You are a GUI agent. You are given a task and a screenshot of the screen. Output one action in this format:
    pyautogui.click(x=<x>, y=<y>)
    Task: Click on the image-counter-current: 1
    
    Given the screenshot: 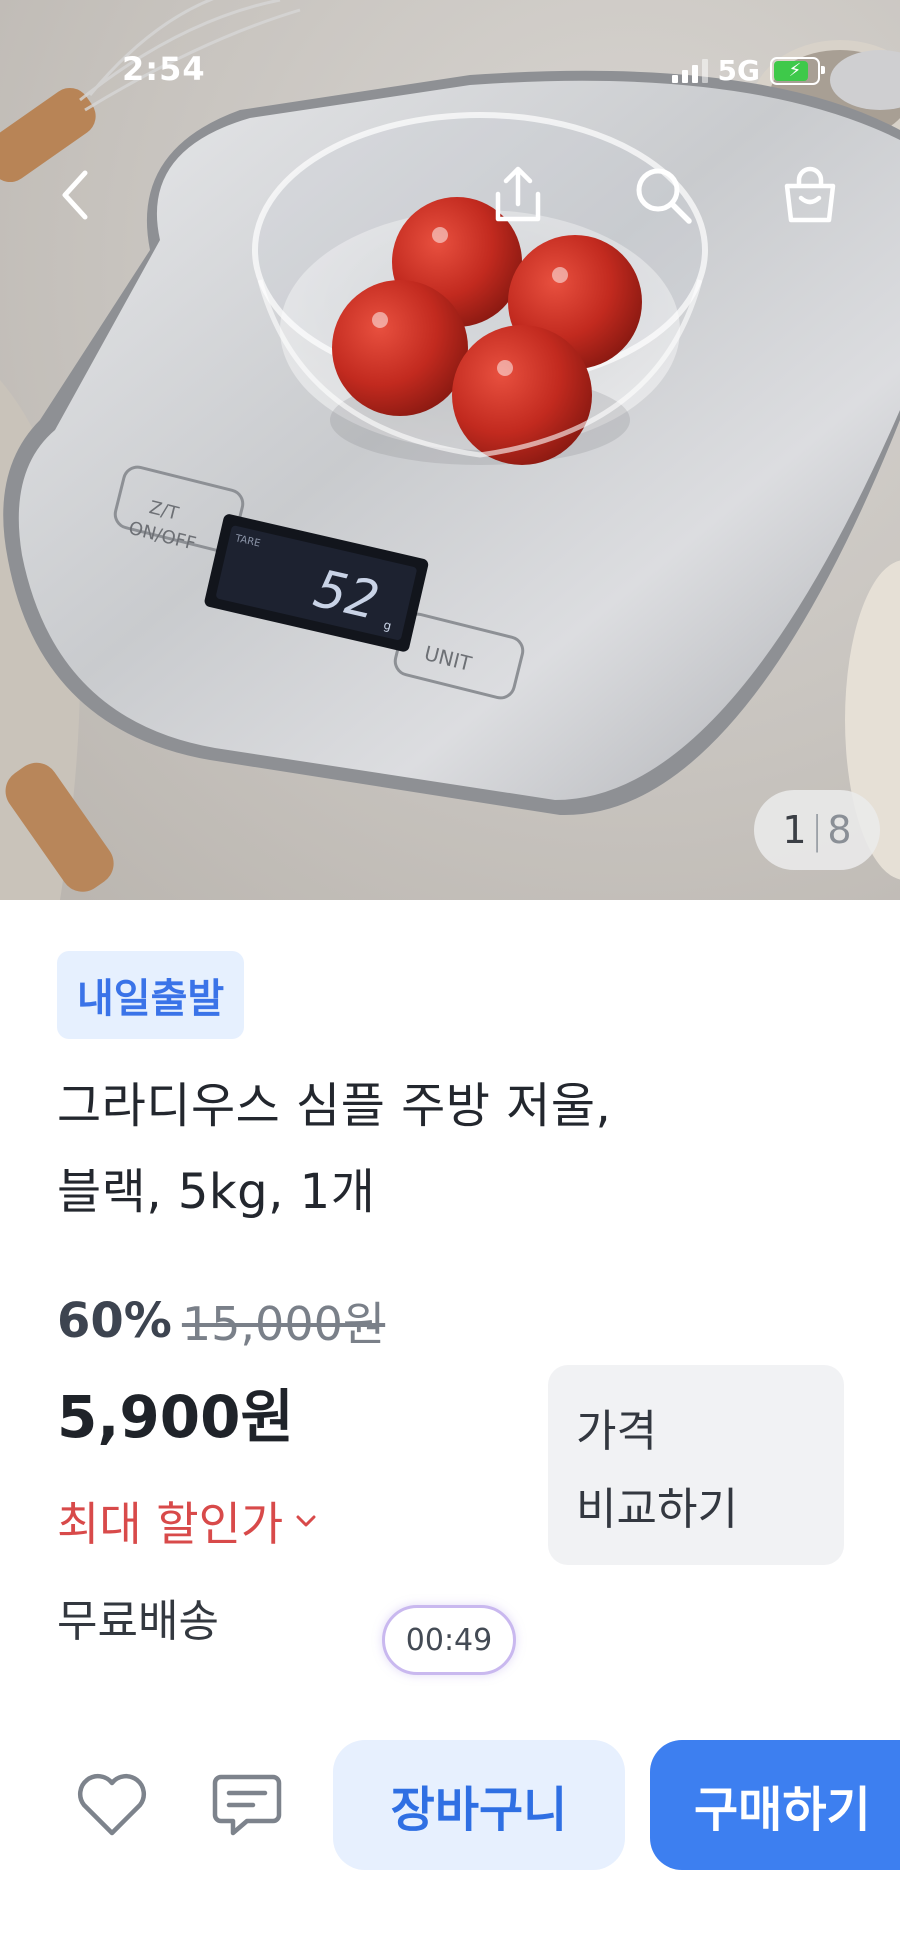 What is the action you would take?
    pyautogui.click(x=794, y=830)
    